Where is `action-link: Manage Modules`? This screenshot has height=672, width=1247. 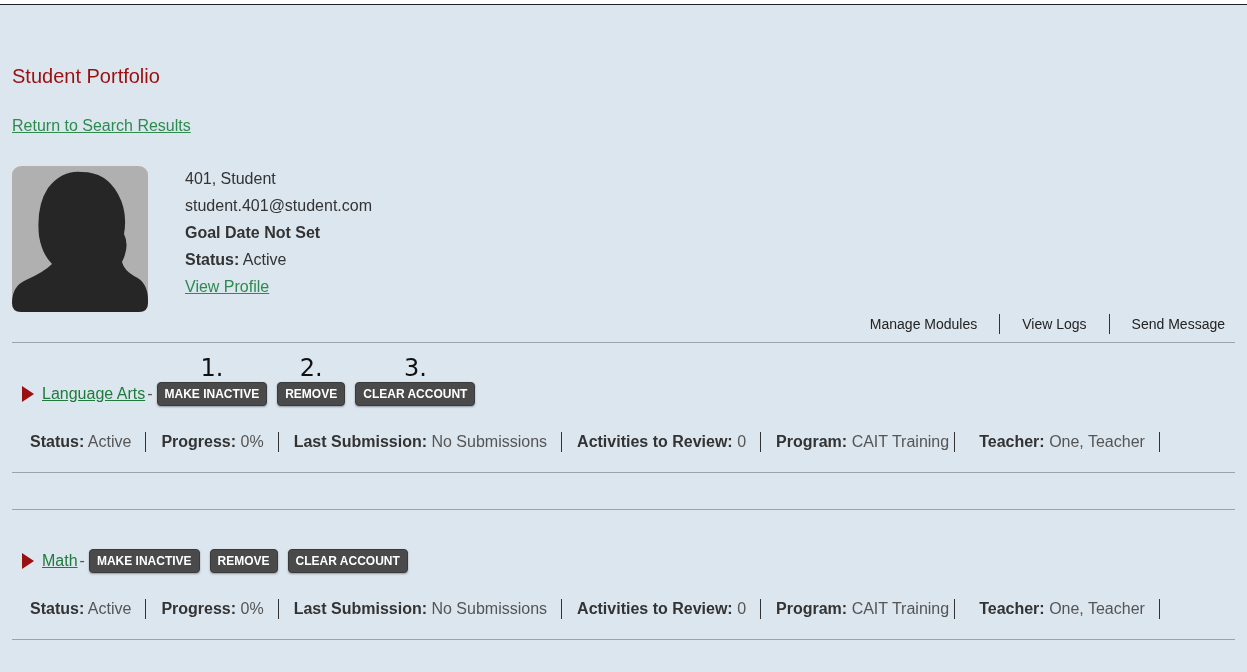 action-link: Manage Modules is located at coordinates (924, 324).